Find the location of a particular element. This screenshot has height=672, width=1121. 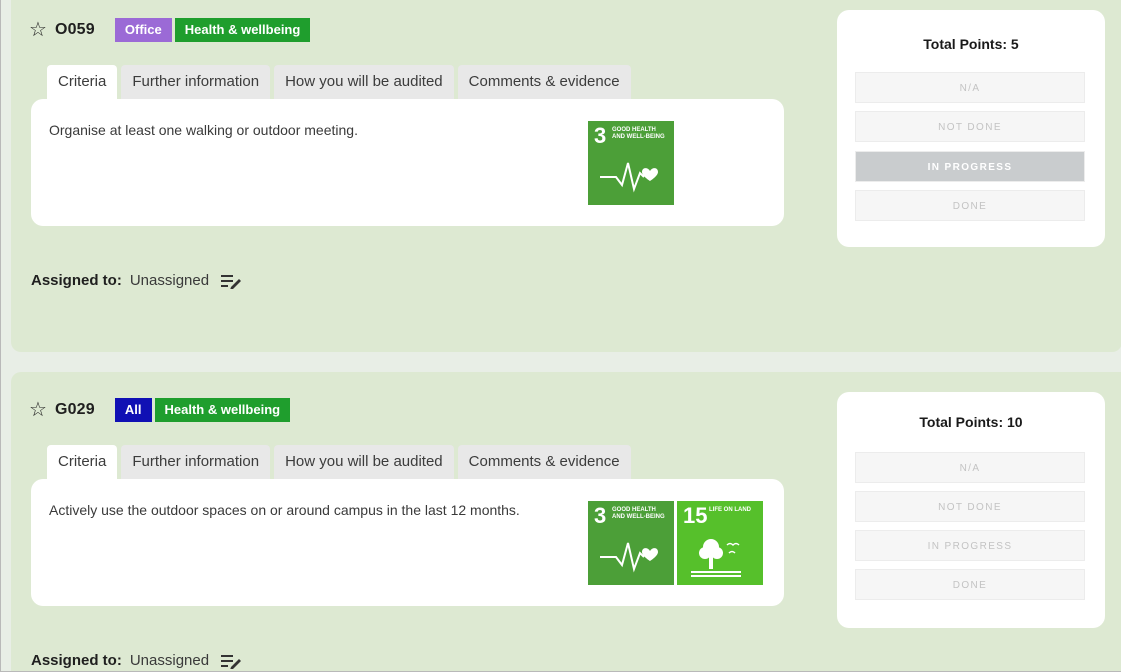

tag-office: Office is located at coordinates (143, 30).